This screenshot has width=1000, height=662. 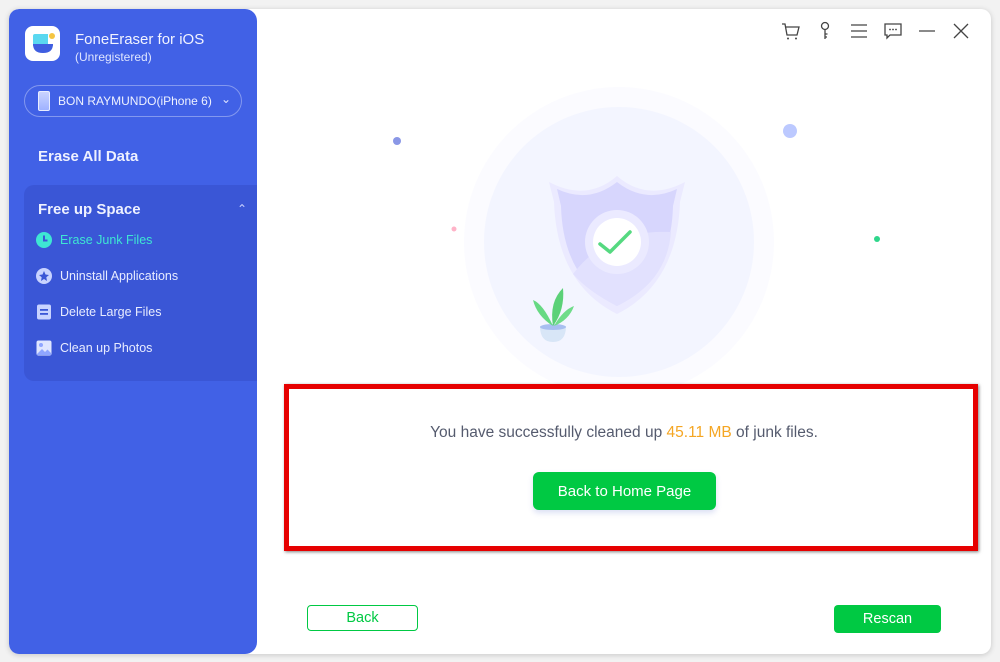 I want to click on titlebar-controls, so click(x=876, y=31).